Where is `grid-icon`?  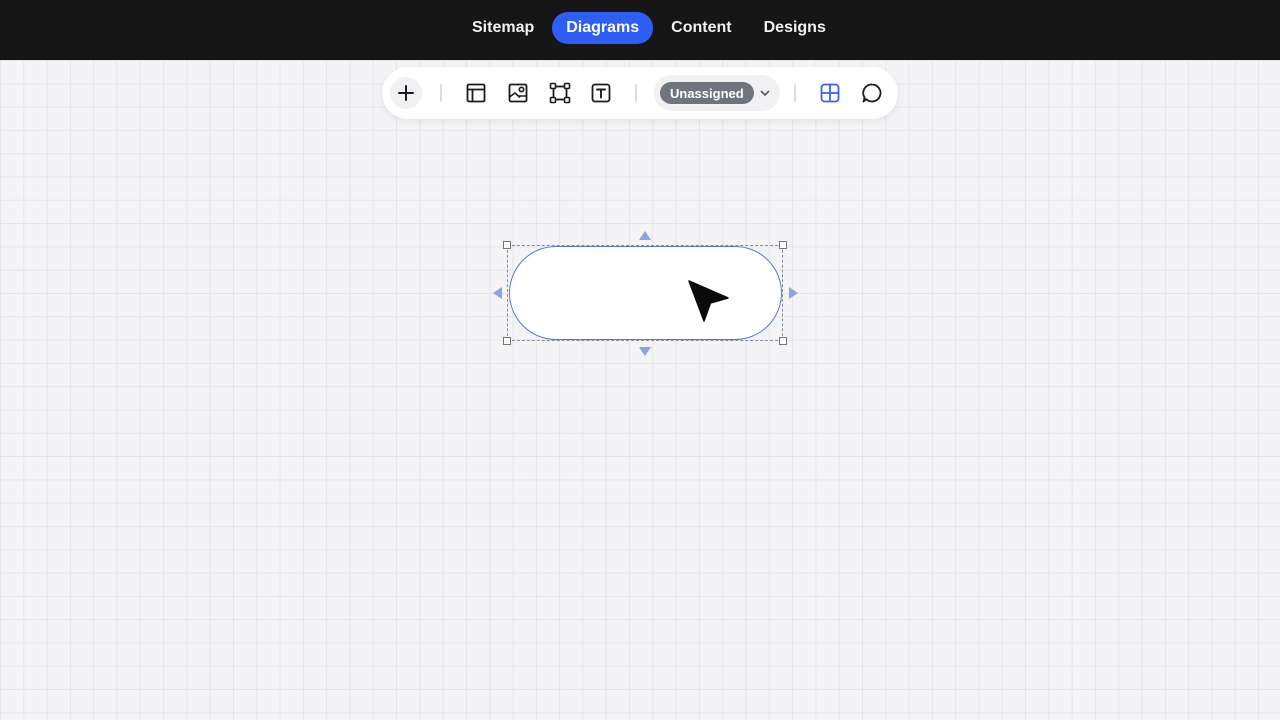 grid-icon is located at coordinates (830, 93).